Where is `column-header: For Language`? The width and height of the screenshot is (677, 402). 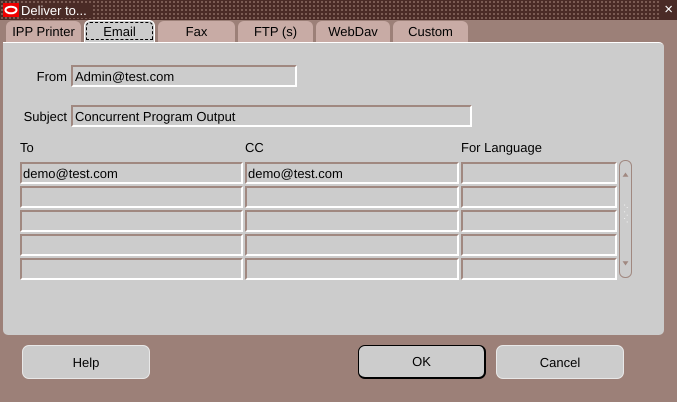 column-header: For Language is located at coordinates (502, 148).